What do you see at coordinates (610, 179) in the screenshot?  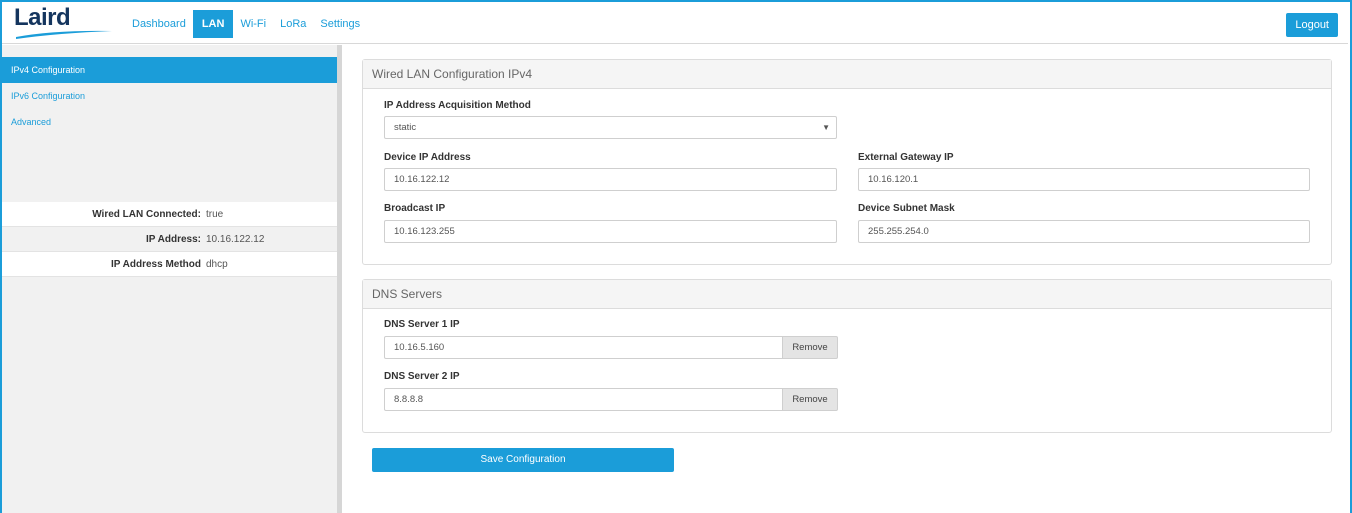 I see `device-ip-input: 10.16.122.12` at bounding box center [610, 179].